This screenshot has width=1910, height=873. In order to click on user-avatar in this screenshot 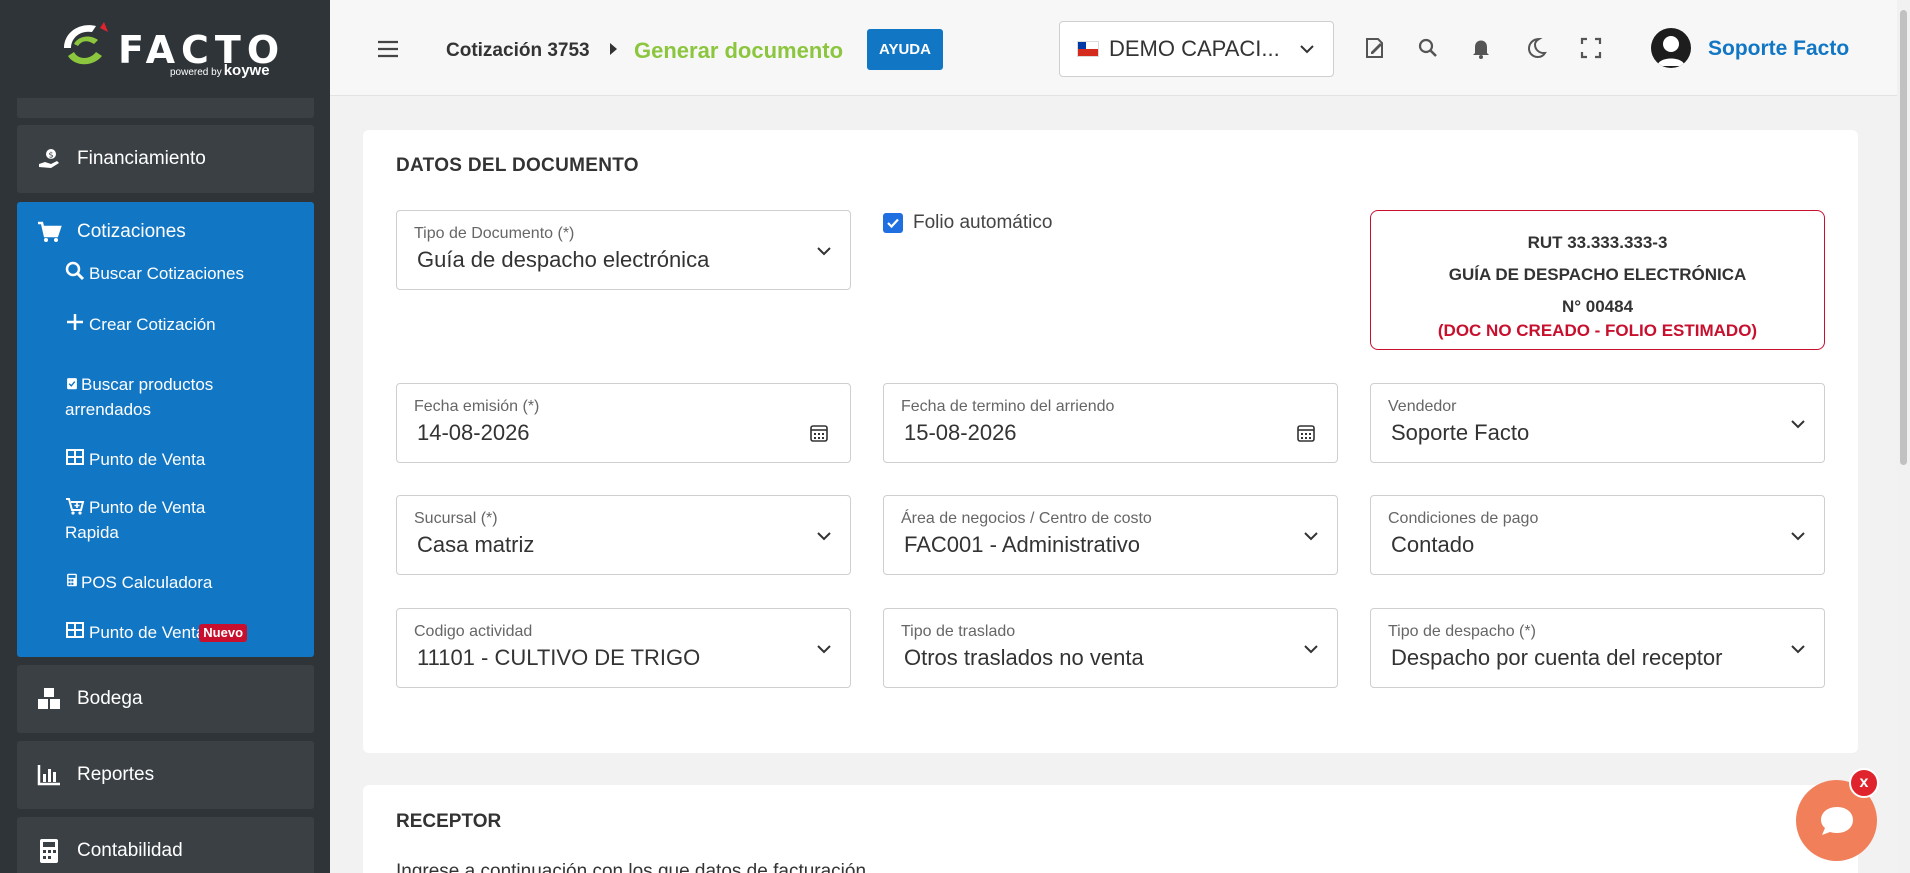, I will do `click(1671, 48)`.